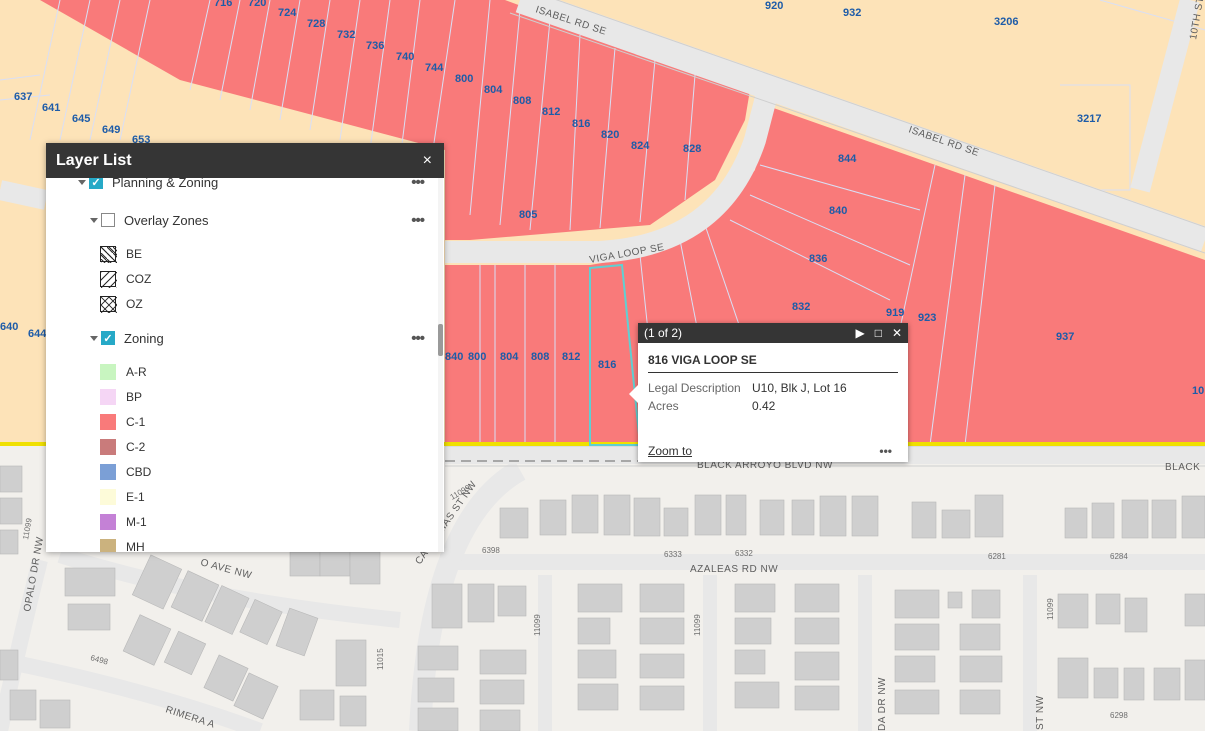  Describe the element at coordinates (1089, 119) in the screenshot. I see `svg-text: 3217` at that location.